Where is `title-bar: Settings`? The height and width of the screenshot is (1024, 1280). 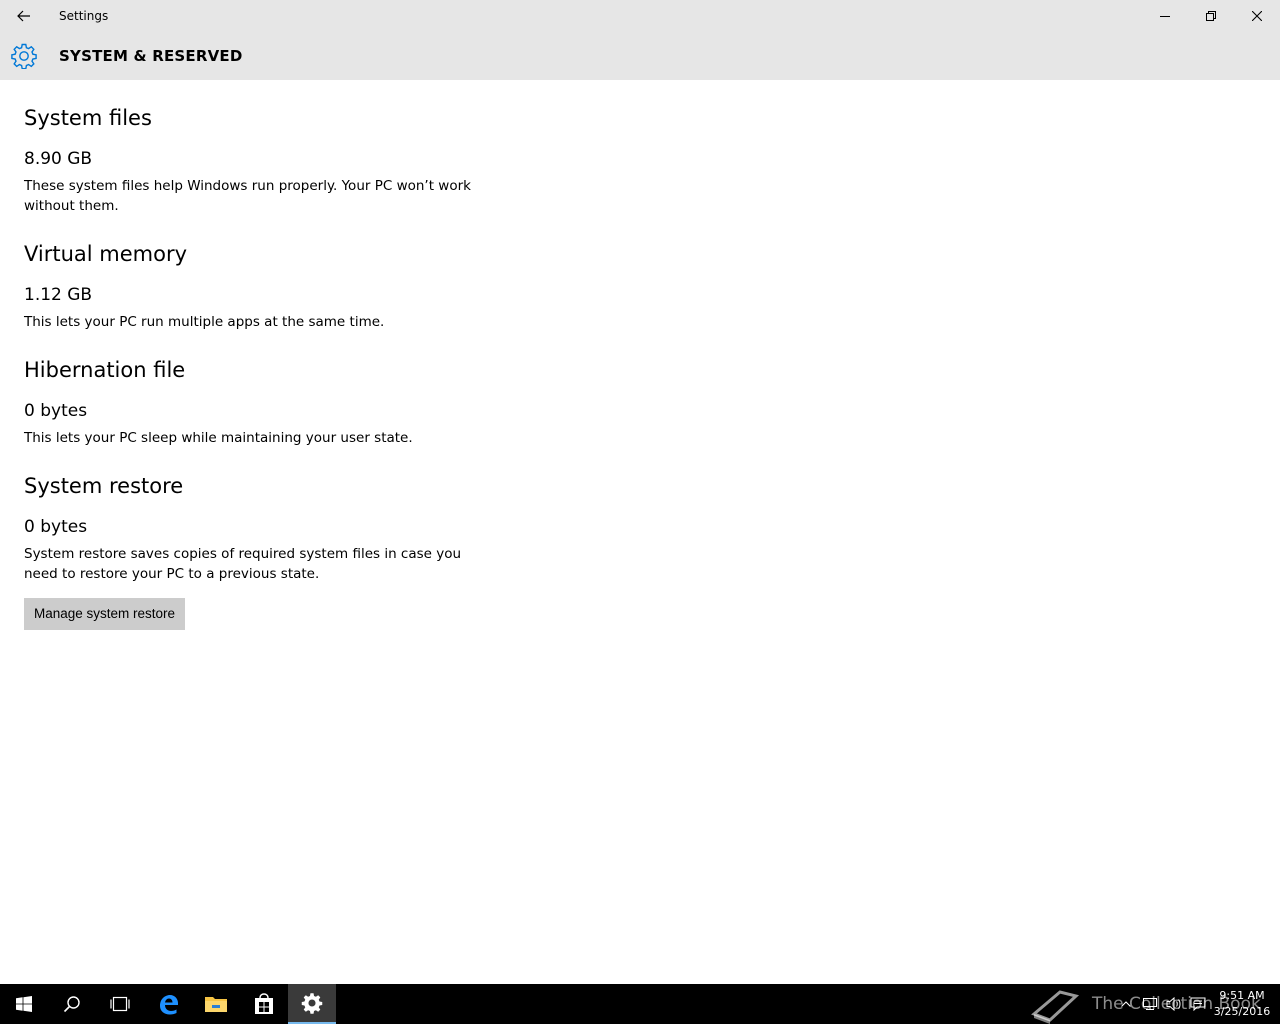 title-bar: Settings is located at coordinates (640, 16).